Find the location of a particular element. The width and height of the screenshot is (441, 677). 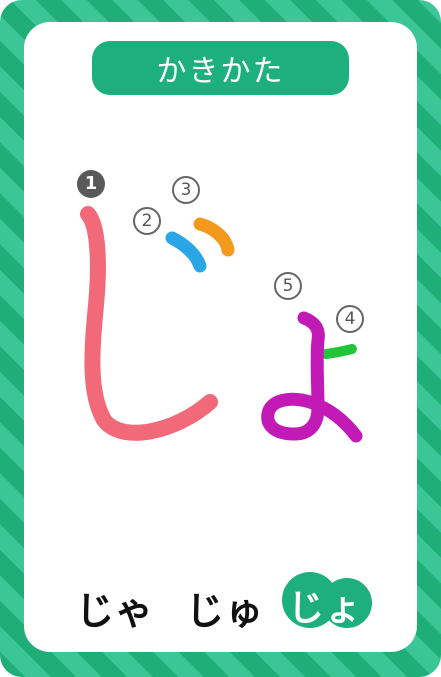

stroke-number-5: 5 is located at coordinates (288, 286).